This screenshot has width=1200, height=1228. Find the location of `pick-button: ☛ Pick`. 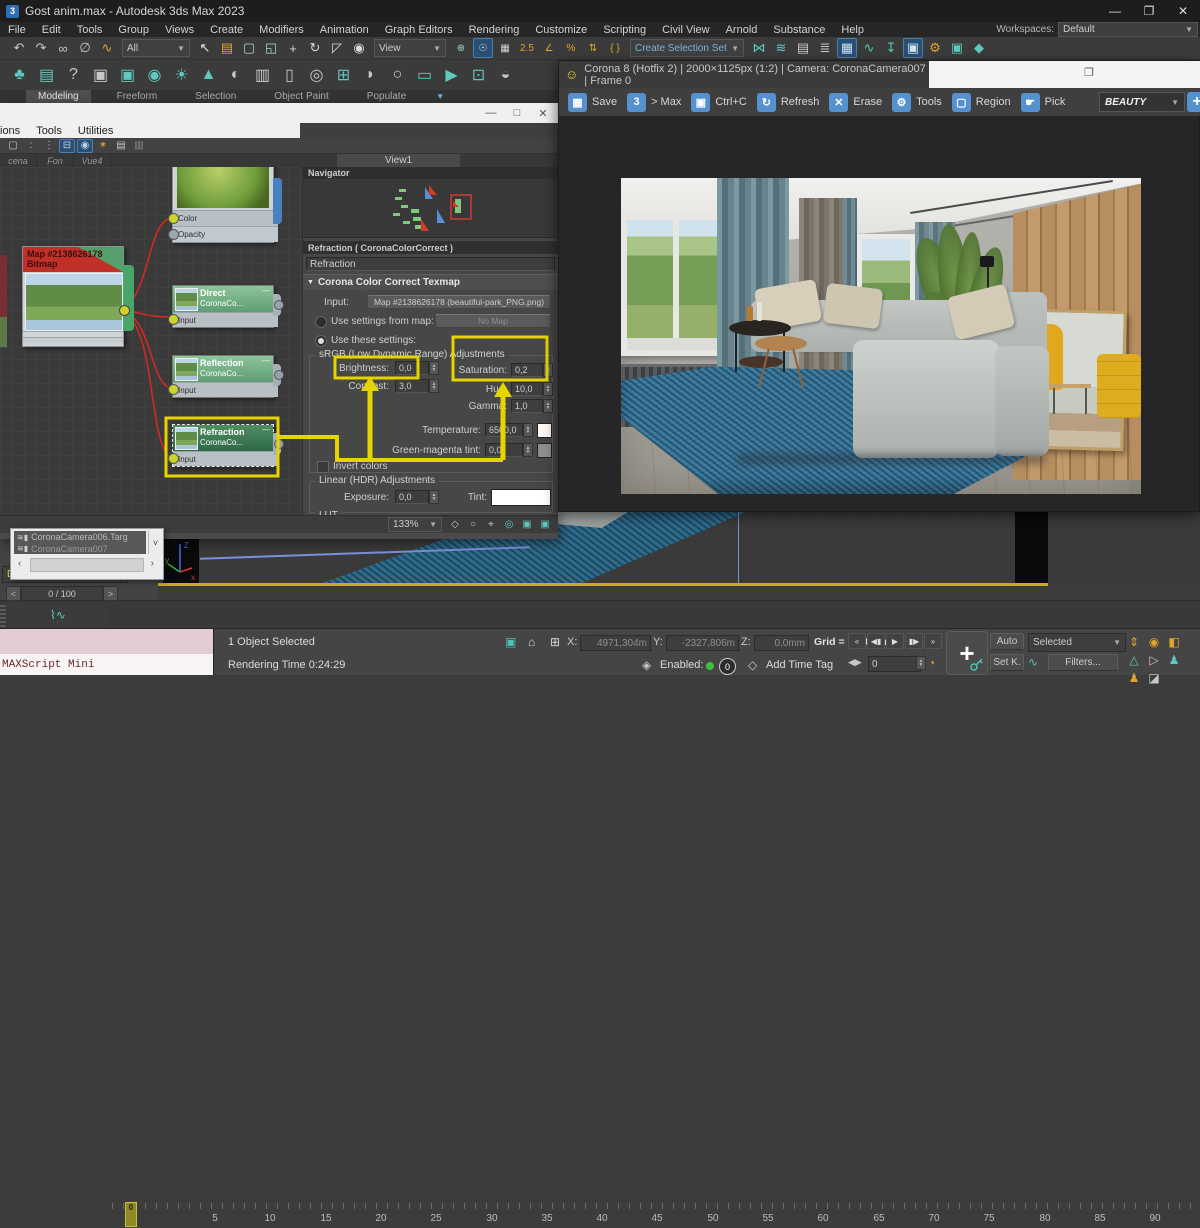

pick-button: ☛ Pick is located at coordinates (1043, 102).